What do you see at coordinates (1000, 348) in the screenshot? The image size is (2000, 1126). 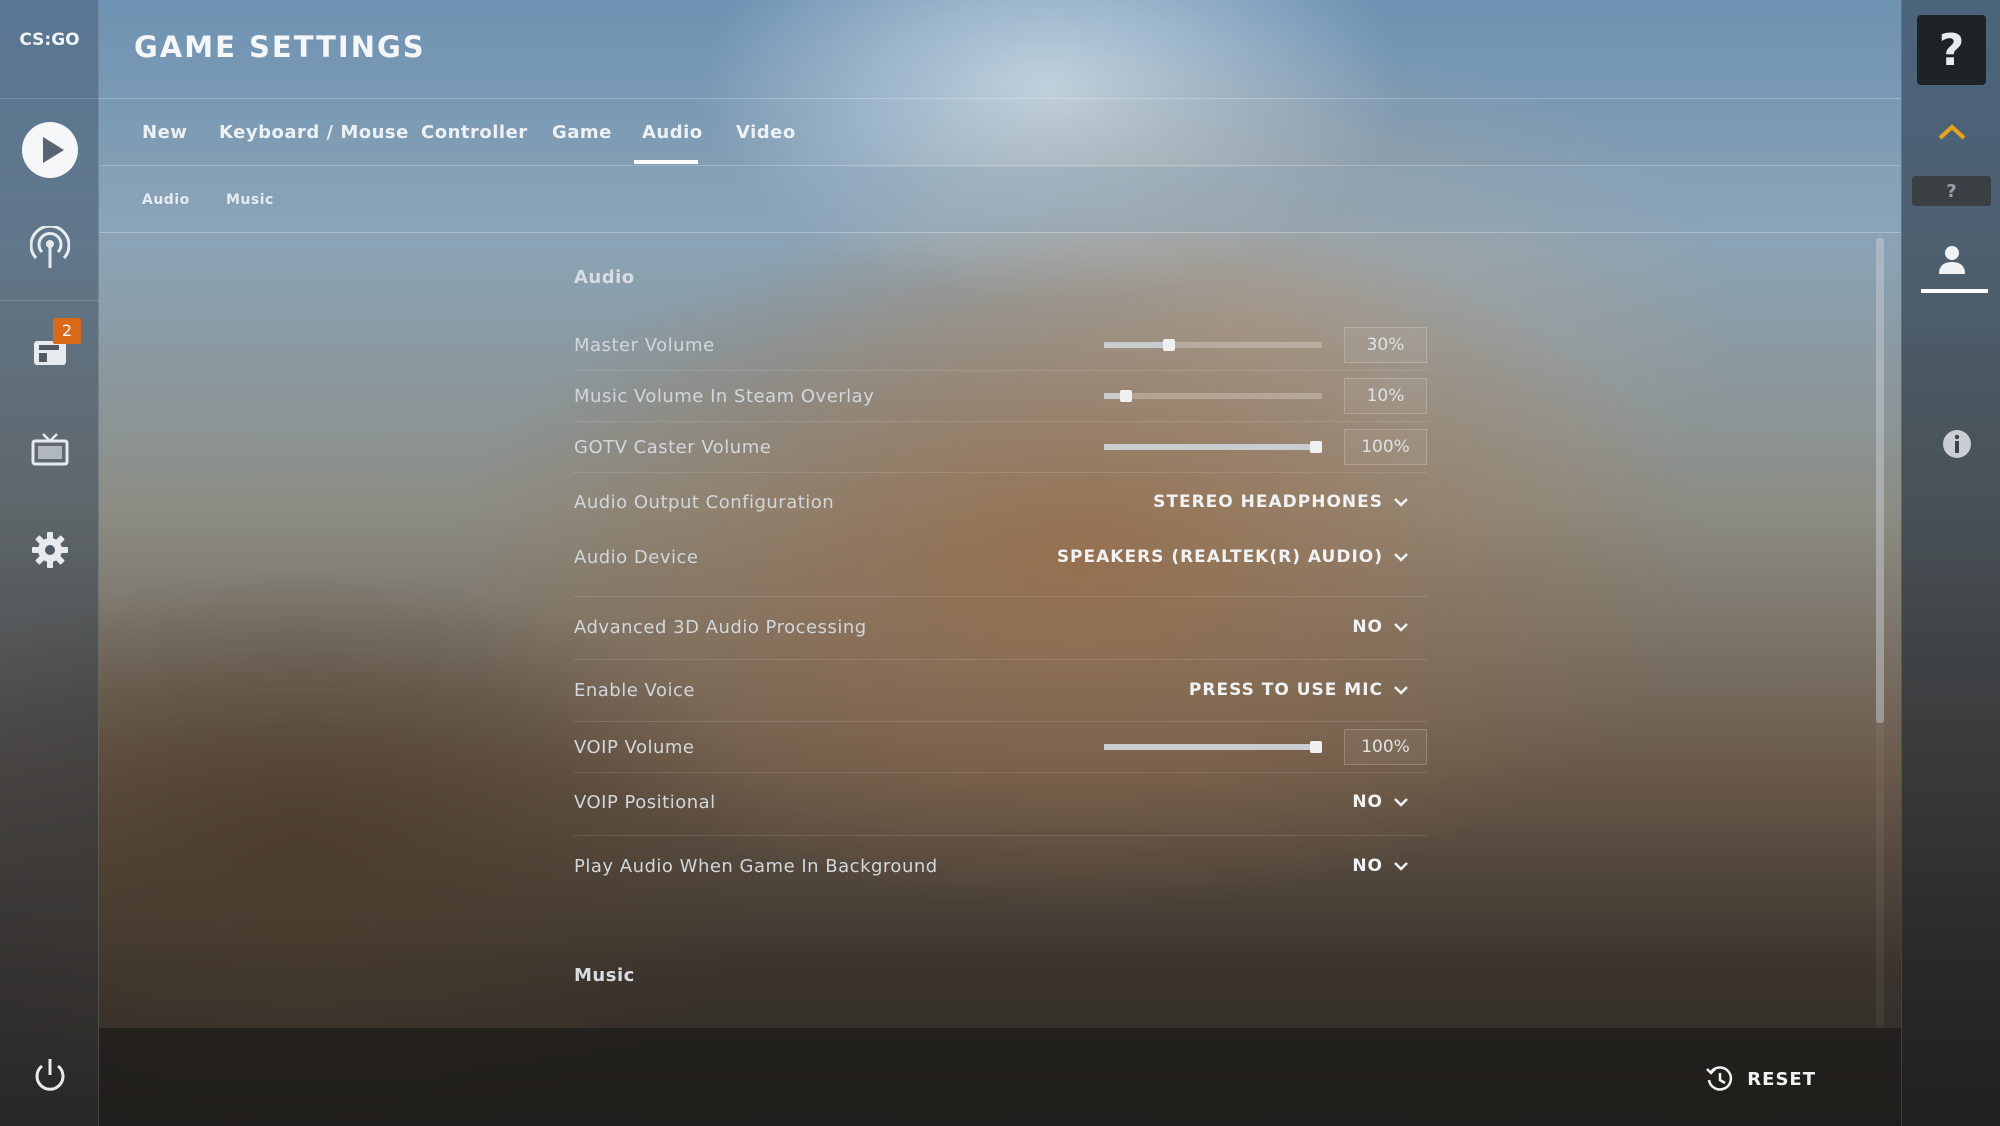 I see `setting-row-master-volume: Master Volume 30%` at bounding box center [1000, 348].